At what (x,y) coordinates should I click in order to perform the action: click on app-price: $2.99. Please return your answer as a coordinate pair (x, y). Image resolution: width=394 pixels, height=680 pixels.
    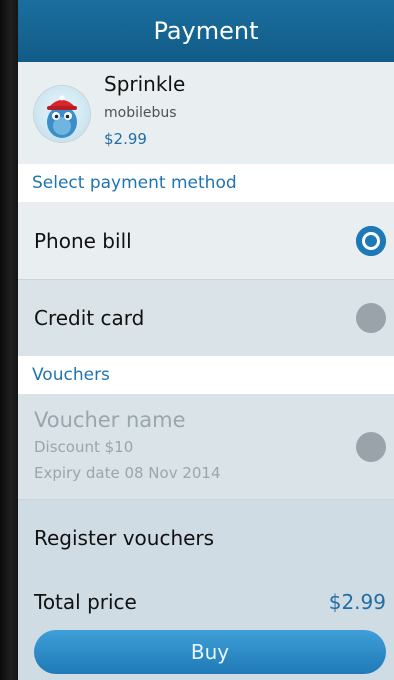
    Looking at the image, I should click on (125, 139).